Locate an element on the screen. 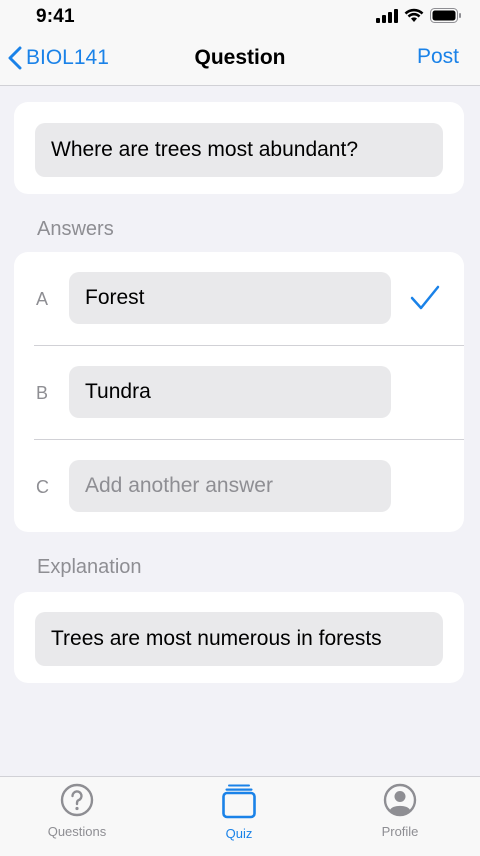 The width and height of the screenshot is (480, 856). tab-questions-label: Questions is located at coordinates (77, 831).